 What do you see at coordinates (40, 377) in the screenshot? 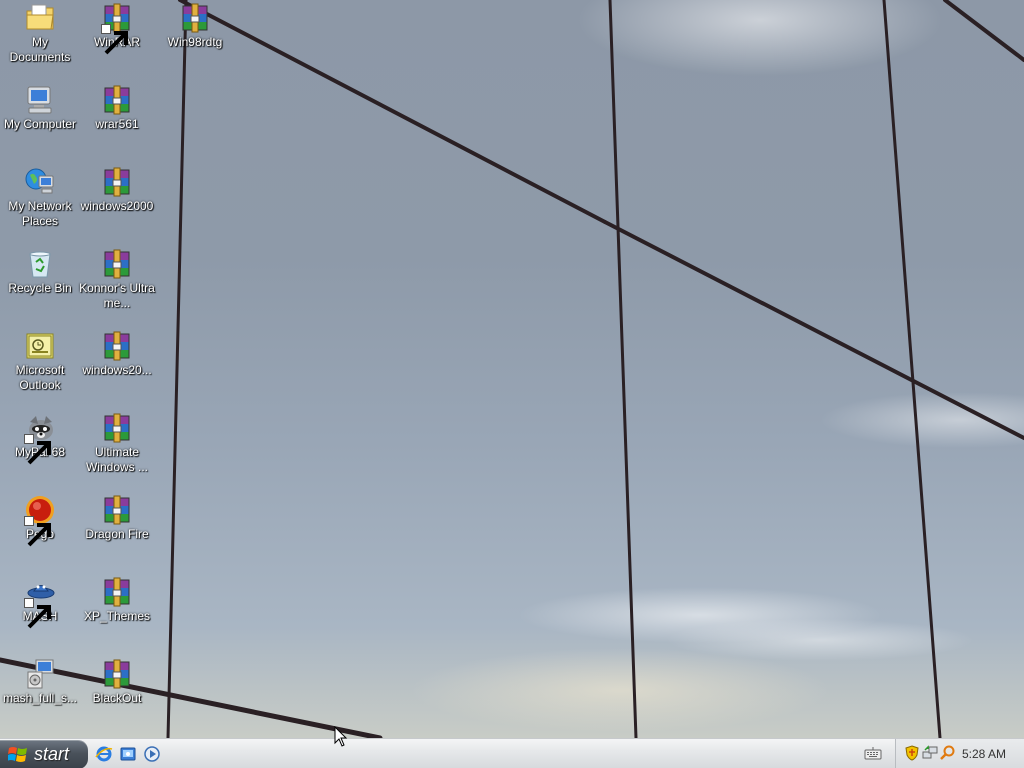
I see `icon-label: Microsoft Outlook` at bounding box center [40, 377].